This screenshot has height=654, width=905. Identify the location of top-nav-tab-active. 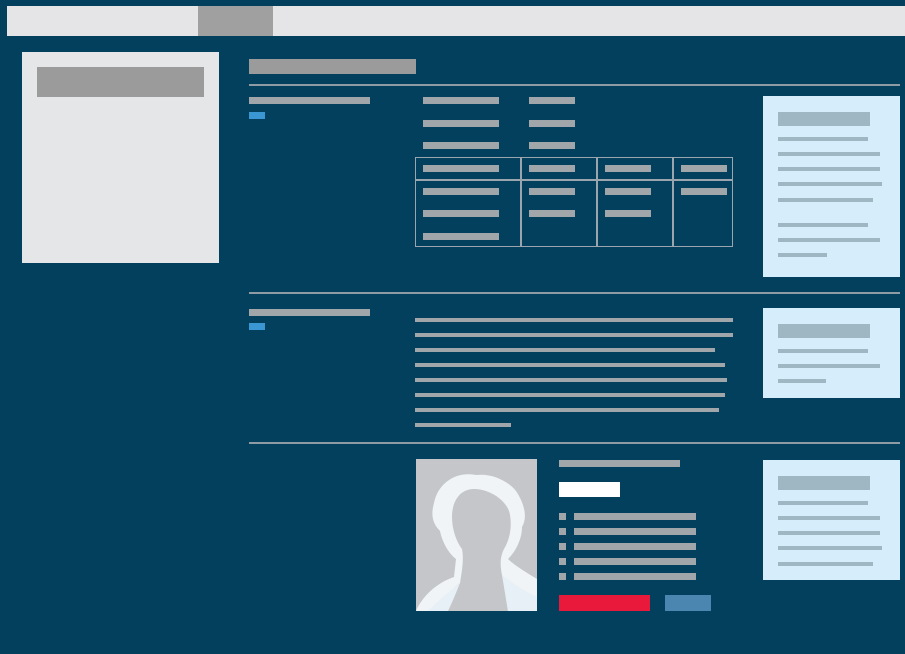
(235, 21).